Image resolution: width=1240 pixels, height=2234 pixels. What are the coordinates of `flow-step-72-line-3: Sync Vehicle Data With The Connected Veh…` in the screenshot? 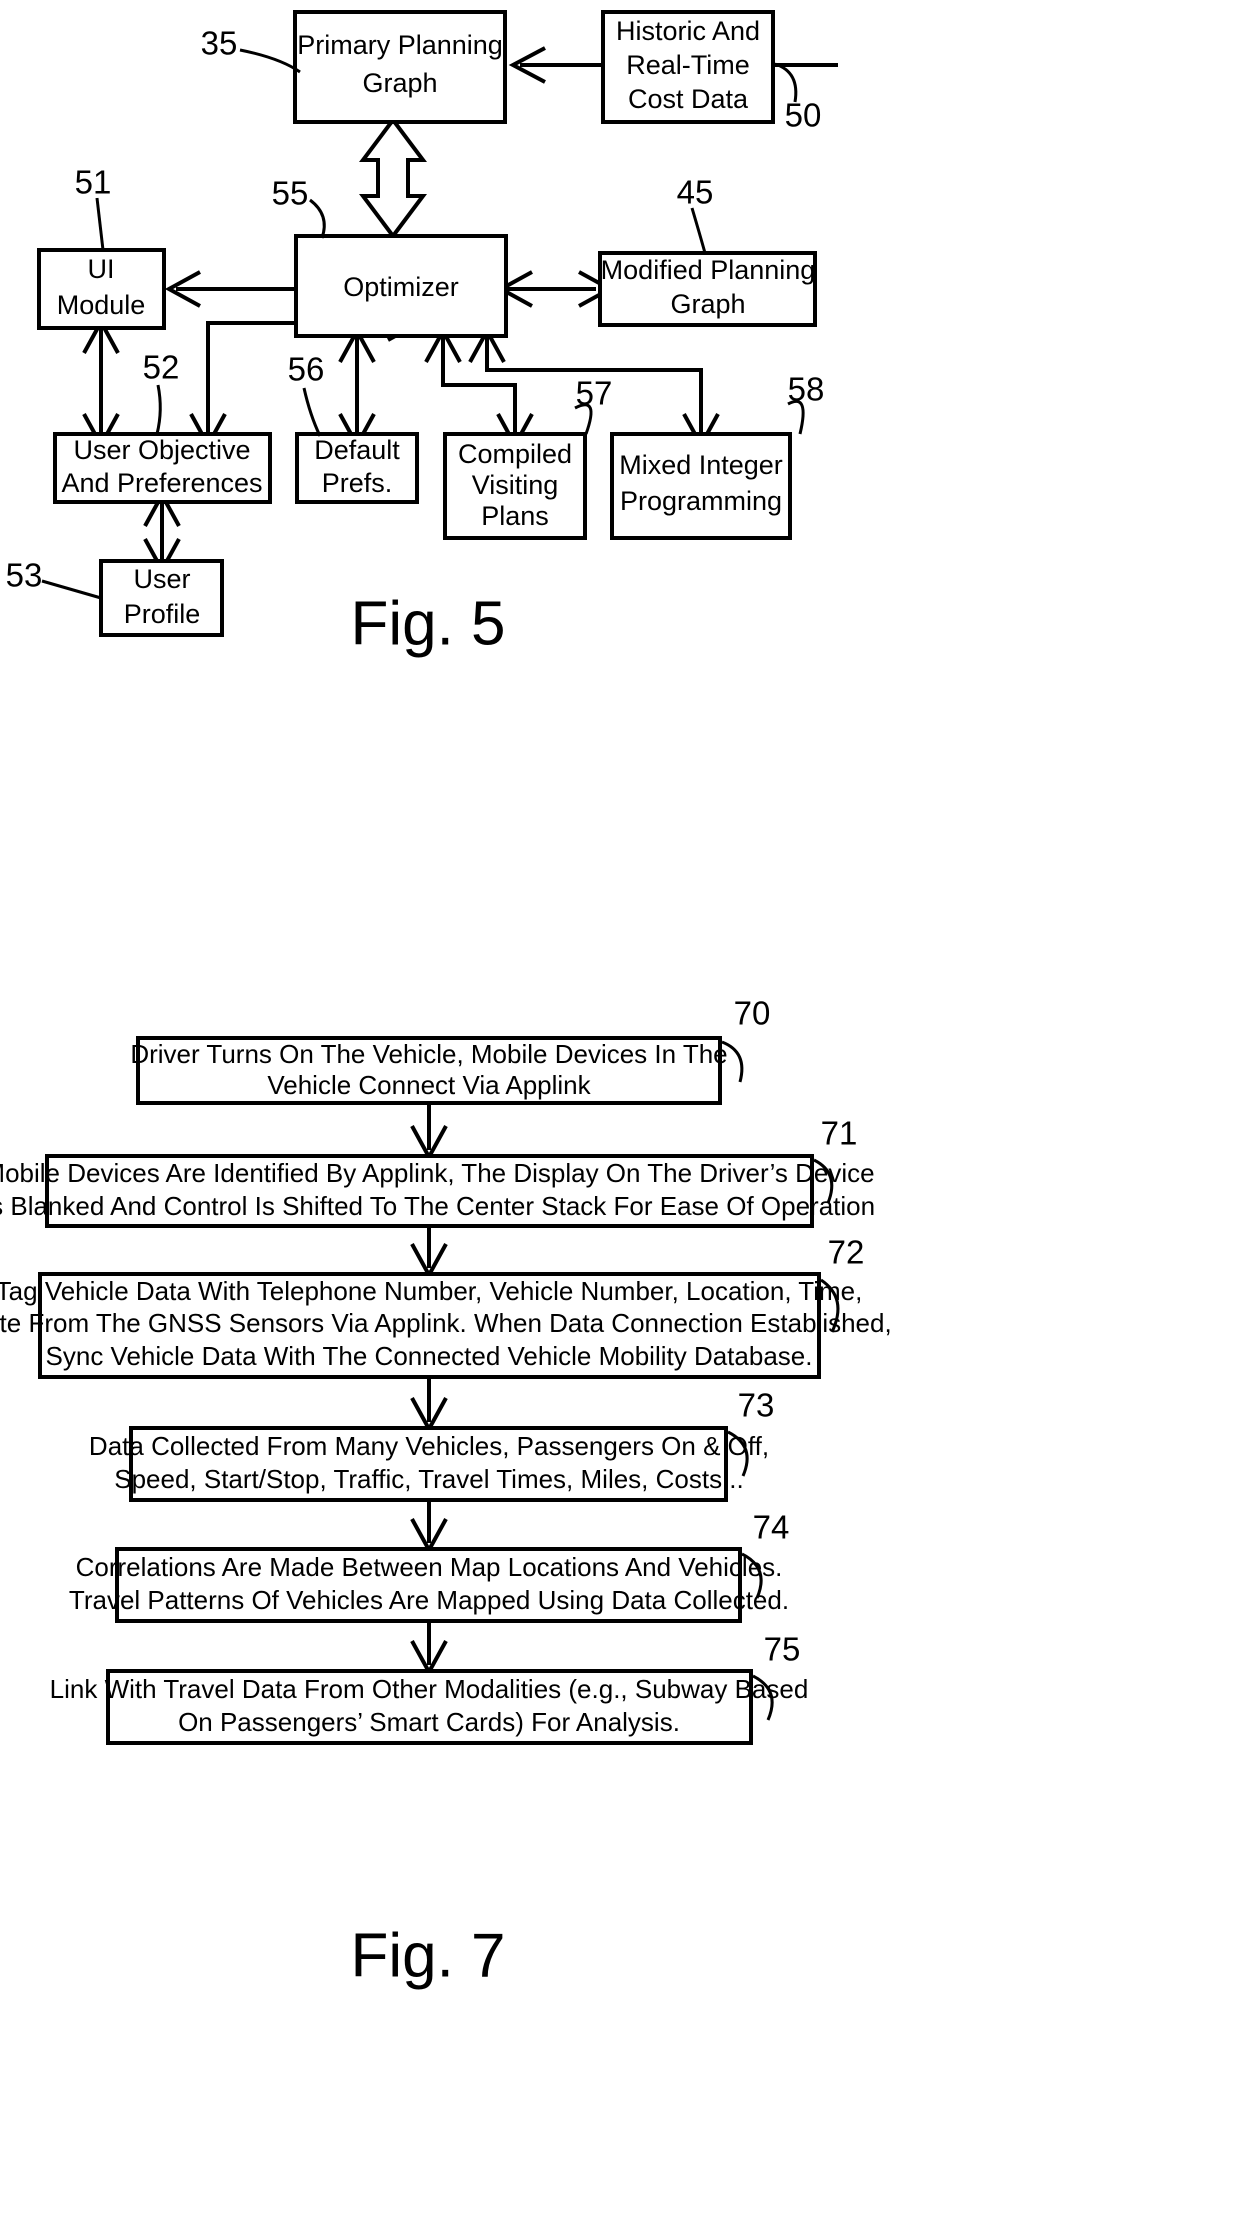 It's located at (429, 1356).